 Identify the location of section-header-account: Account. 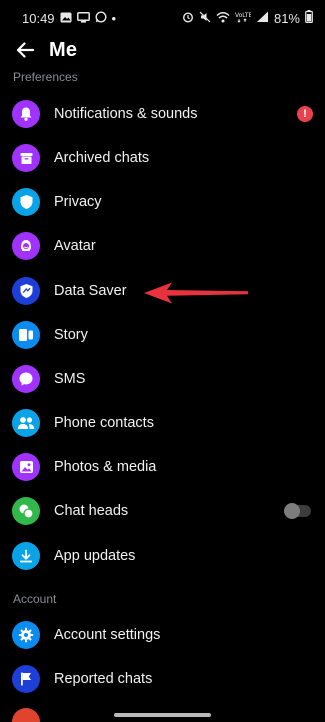
(35, 599).